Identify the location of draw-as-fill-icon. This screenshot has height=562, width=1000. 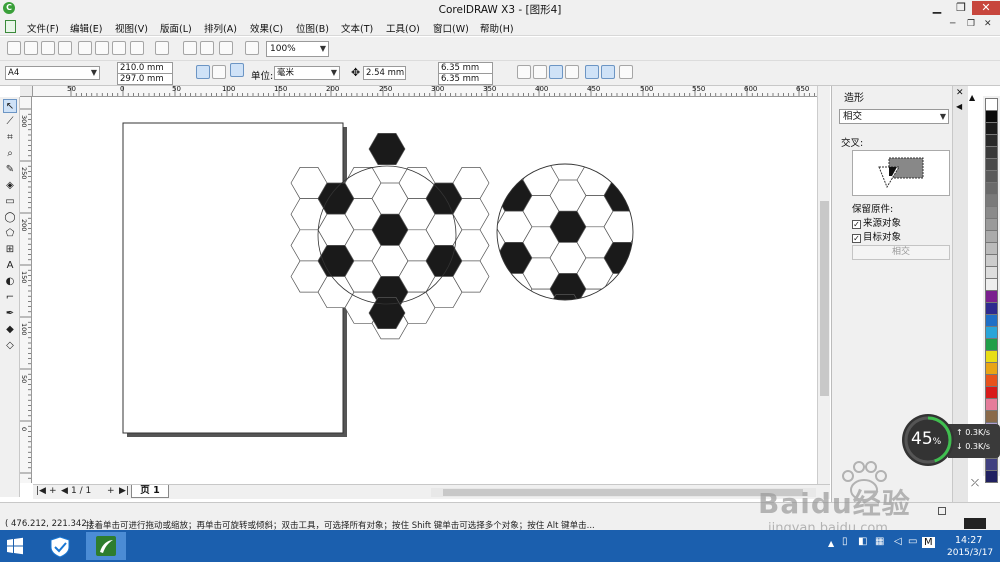
(556, 72).